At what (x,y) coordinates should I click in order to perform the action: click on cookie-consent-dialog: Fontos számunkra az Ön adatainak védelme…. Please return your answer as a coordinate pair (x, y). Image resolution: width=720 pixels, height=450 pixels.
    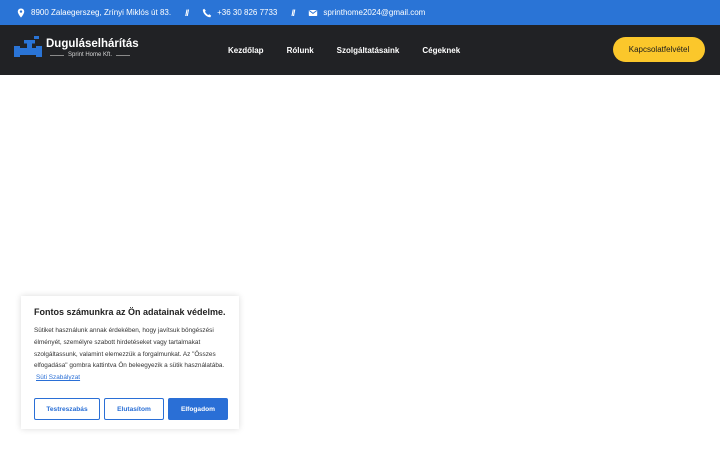
    Looking at the image, I should click on (130, 362).